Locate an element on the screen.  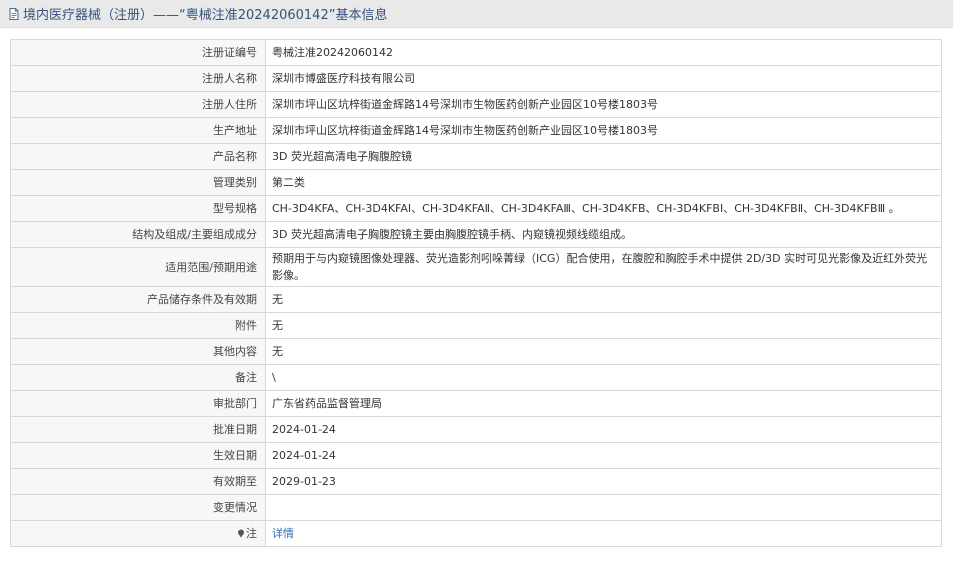
details-link: 详情 is located at coordinates (283, 533).